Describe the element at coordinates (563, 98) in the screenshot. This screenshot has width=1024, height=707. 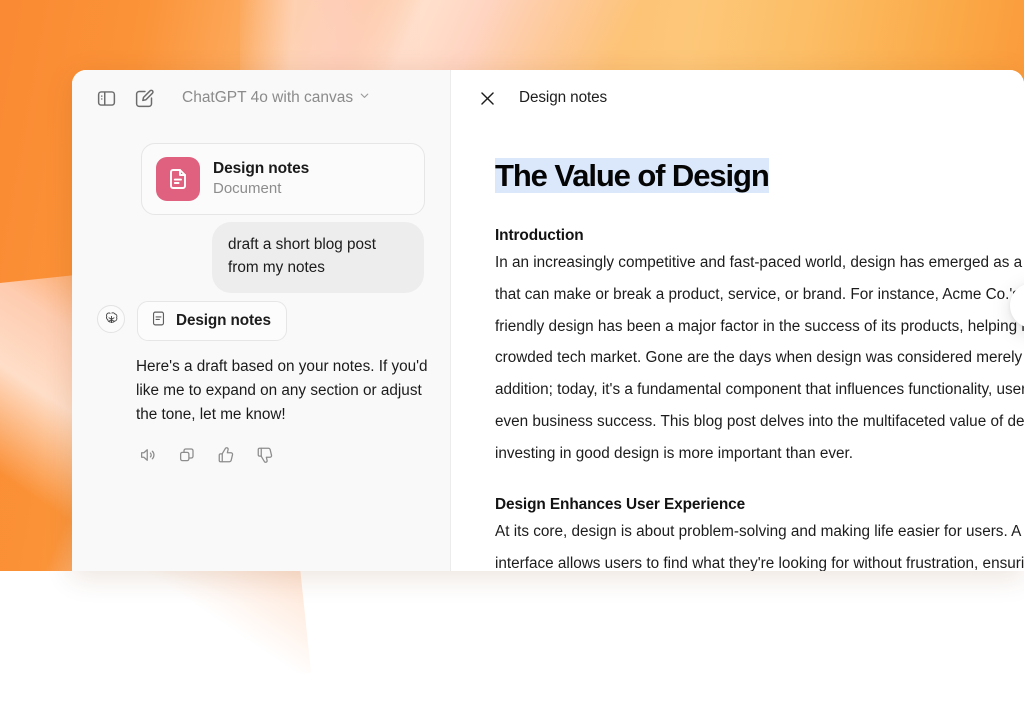
I see `canvas-title: Design notes` at that location.